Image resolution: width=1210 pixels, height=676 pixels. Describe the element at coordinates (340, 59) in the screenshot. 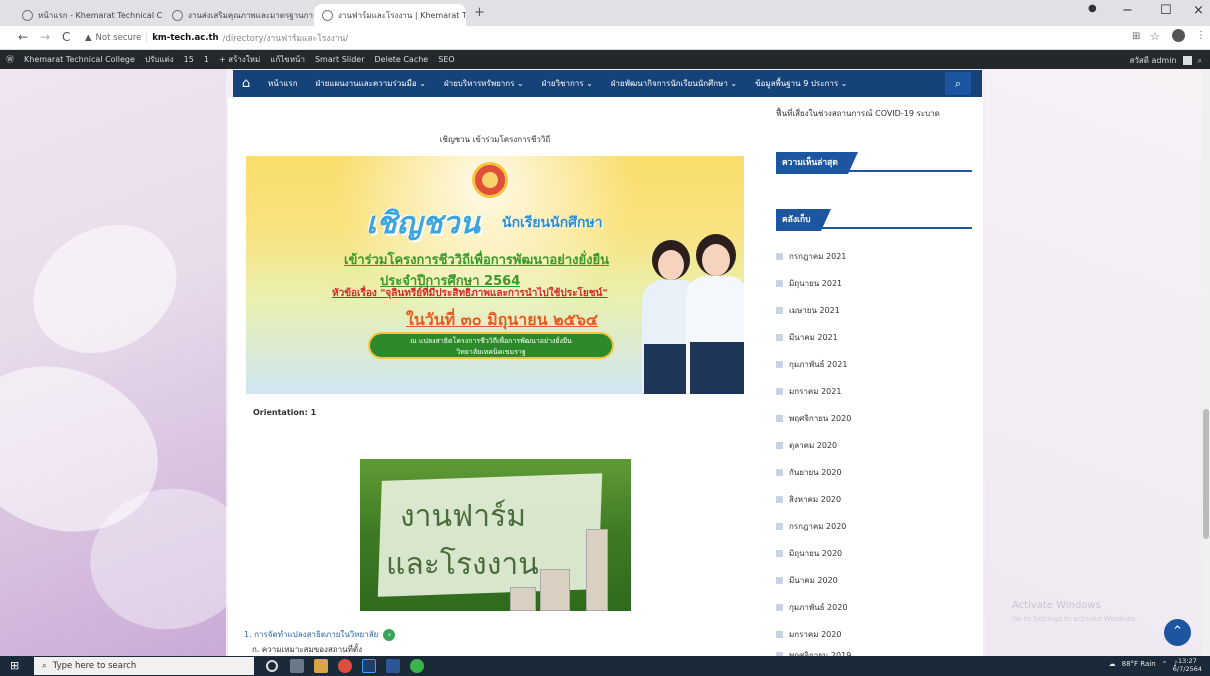

I see `smart-slider-link: Smart Slider` at that location.